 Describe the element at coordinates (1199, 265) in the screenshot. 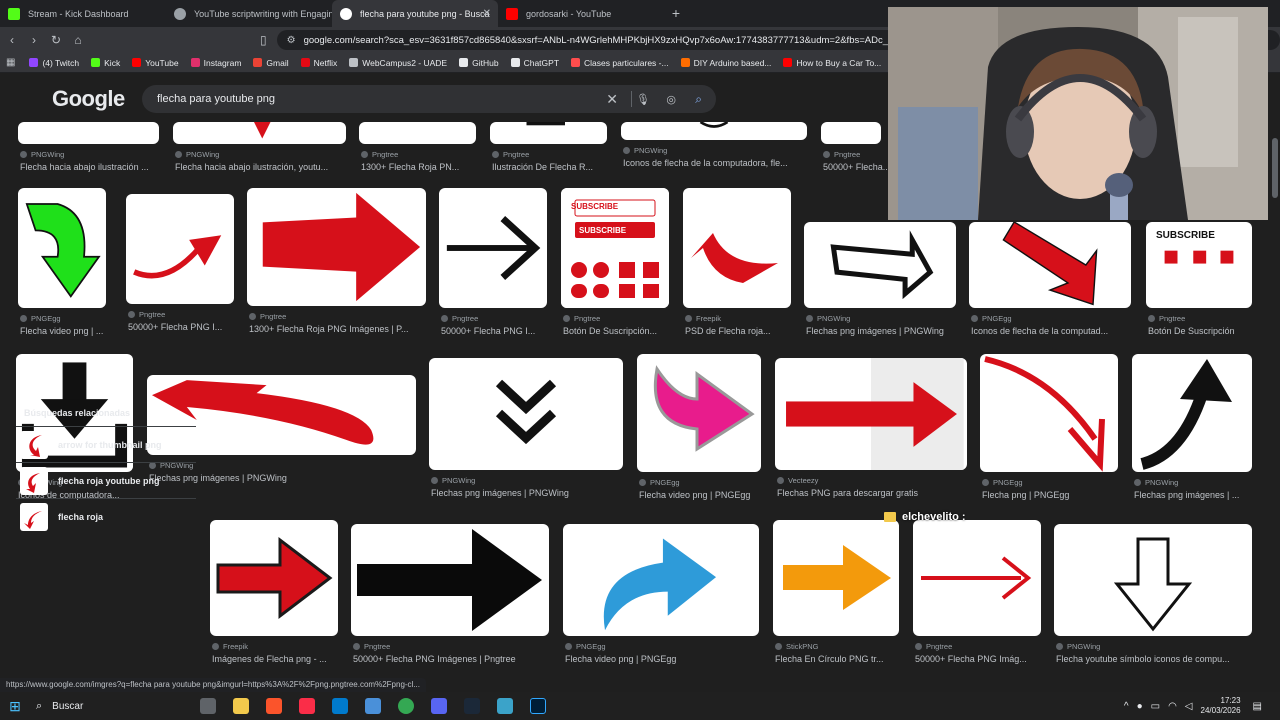

I see `image-thumbnail: SUBSCRIBE` at that location.